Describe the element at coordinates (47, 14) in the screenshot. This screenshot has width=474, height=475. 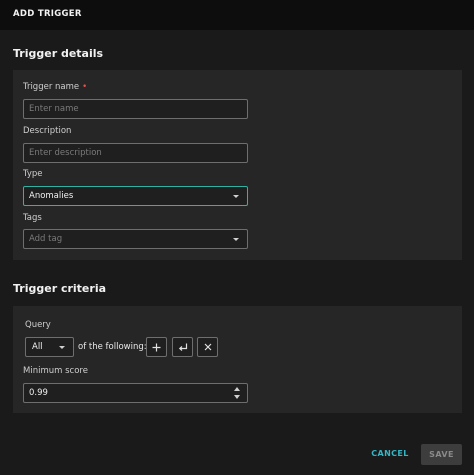
I see `dialog-title: ADD TRIGGER` at that location.